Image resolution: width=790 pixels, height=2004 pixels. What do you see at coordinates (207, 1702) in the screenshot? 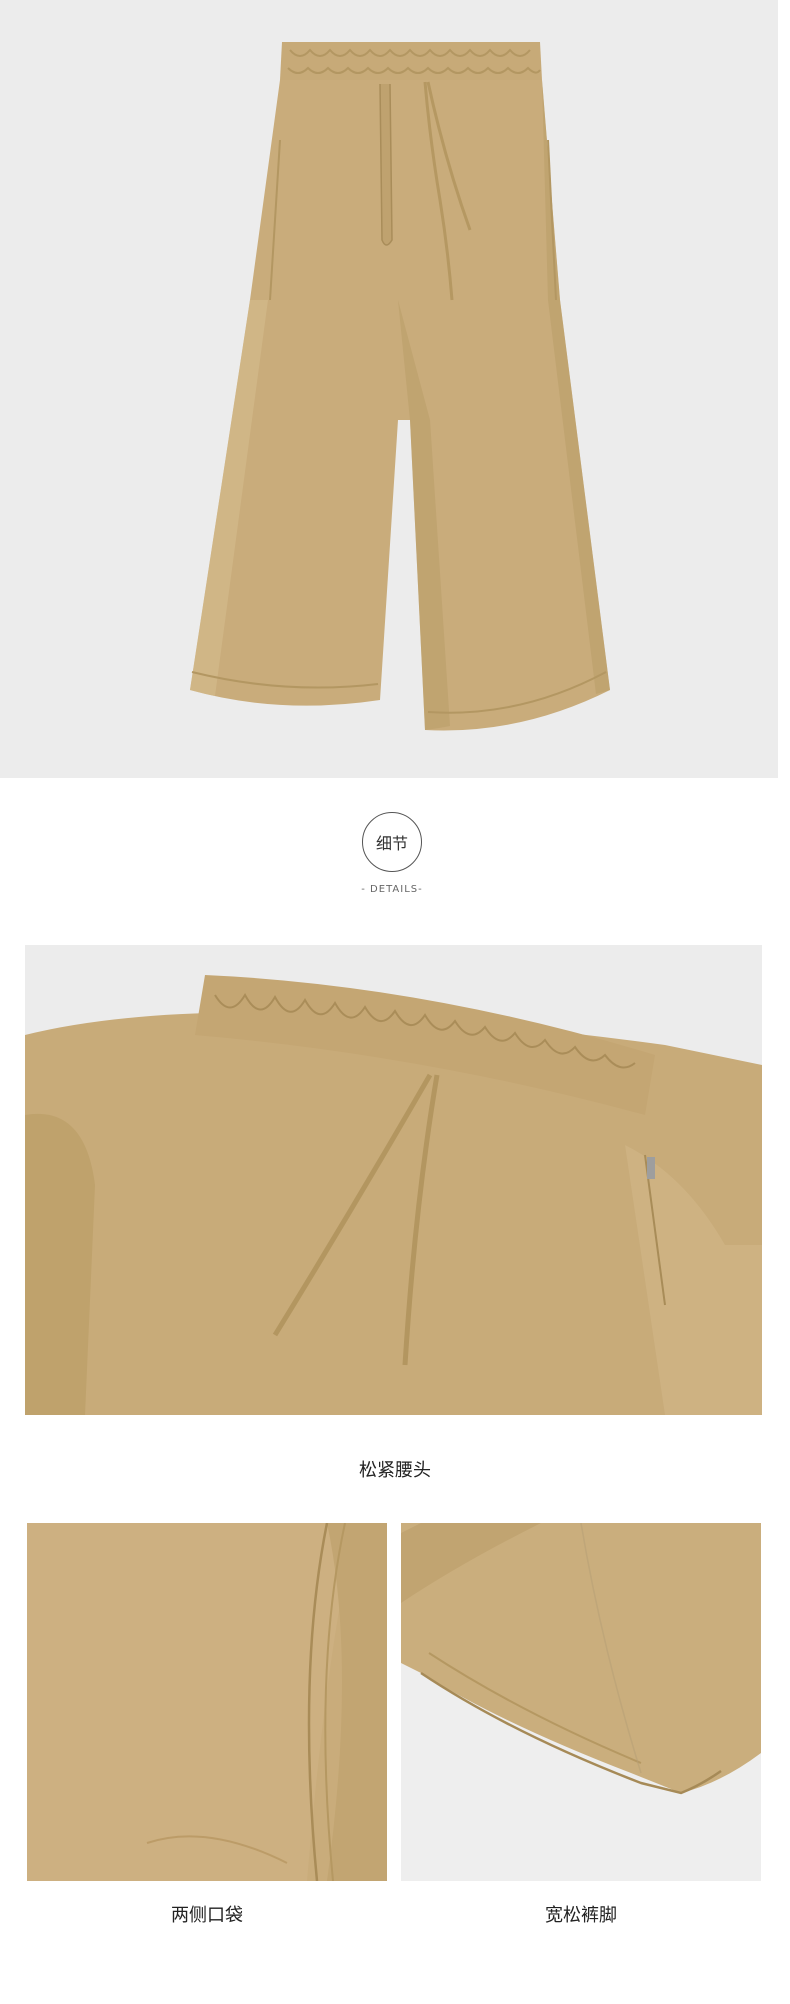
I see `pocket-detail-image` at bounding box center [207, 1702].